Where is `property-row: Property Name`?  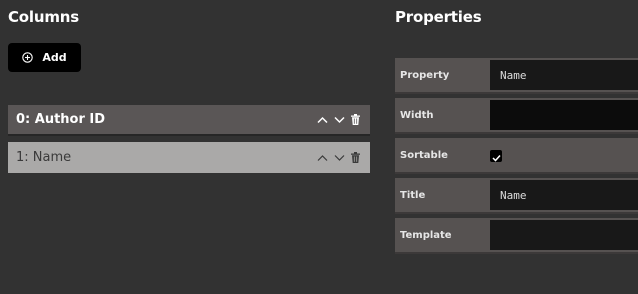
property-row: Property Name is located at coordinates (516, 76).